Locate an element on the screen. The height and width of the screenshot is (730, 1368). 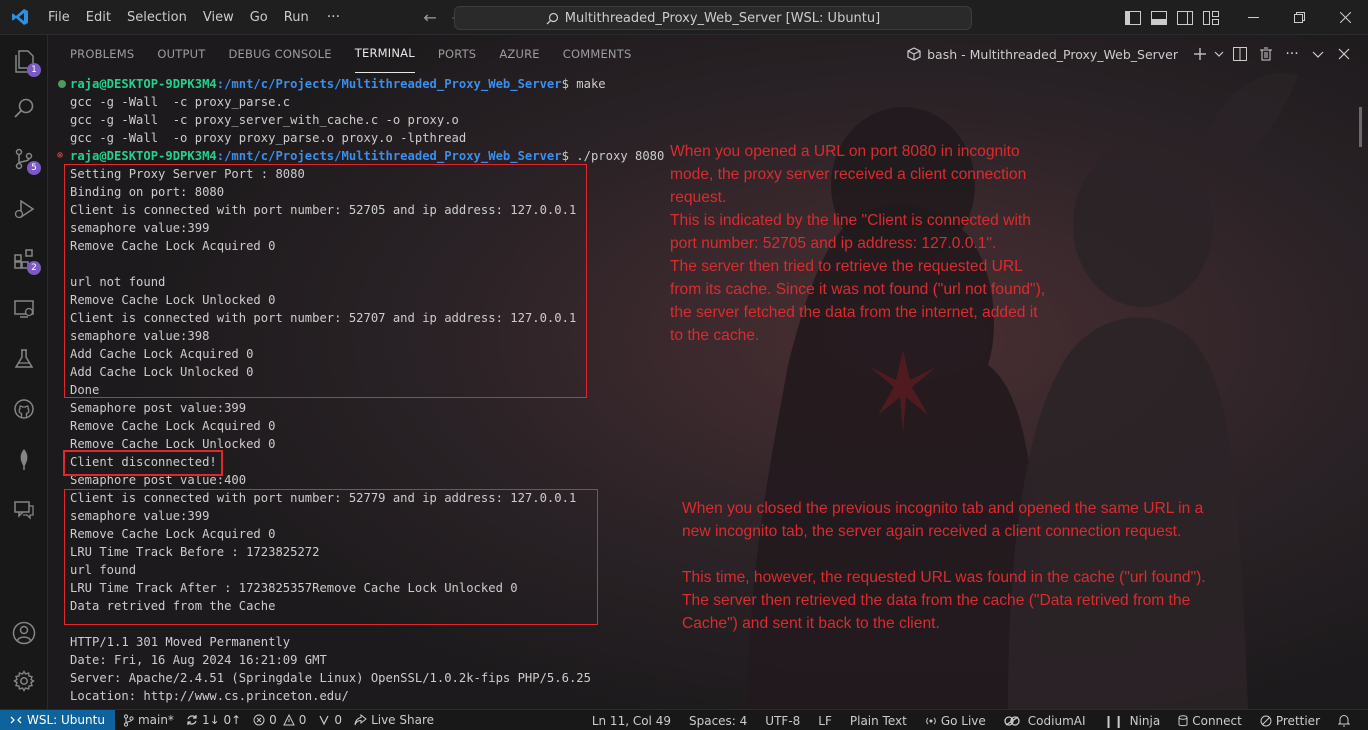
highlight-box-cached-request is located at coordinates (331, 557).